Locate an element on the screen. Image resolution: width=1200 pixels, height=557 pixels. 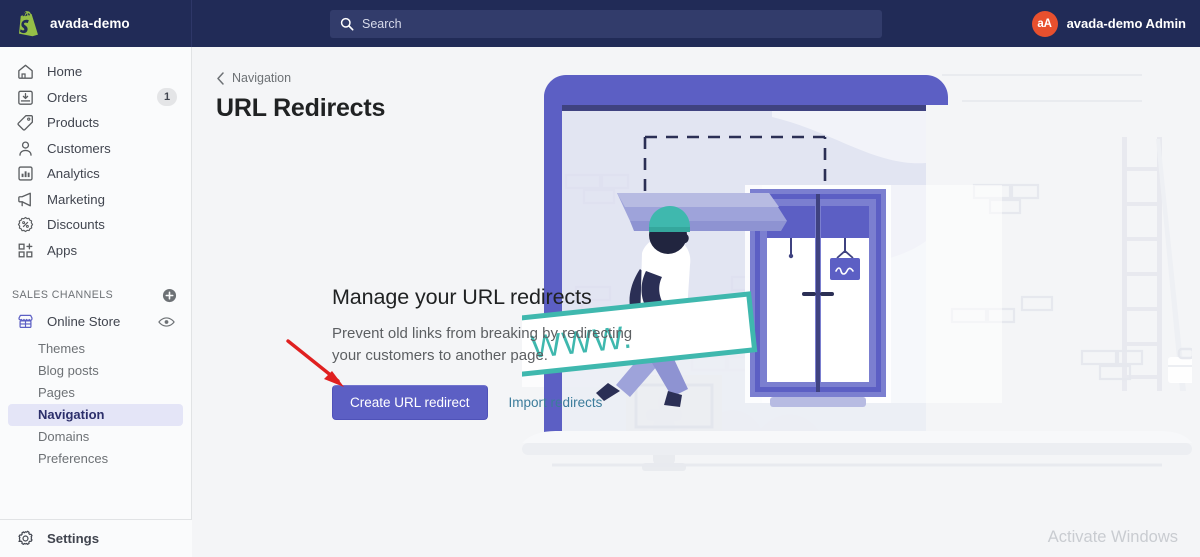
shopify-bag-icon is located at coordinates (28, 23).